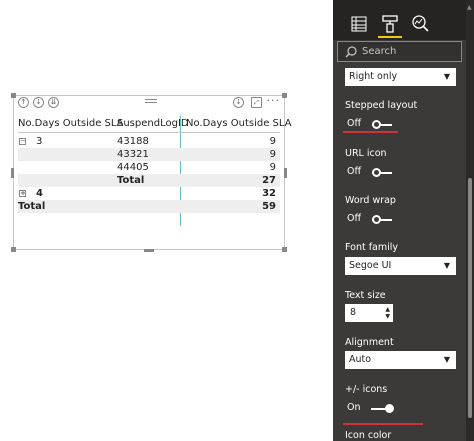 This screenshot has height=441, width=474. What do you see at coordinates (400, 266) in the screenshot?
I see `font-family-dropdown: Segoe UI ▼` at bounding box center [400, 266].